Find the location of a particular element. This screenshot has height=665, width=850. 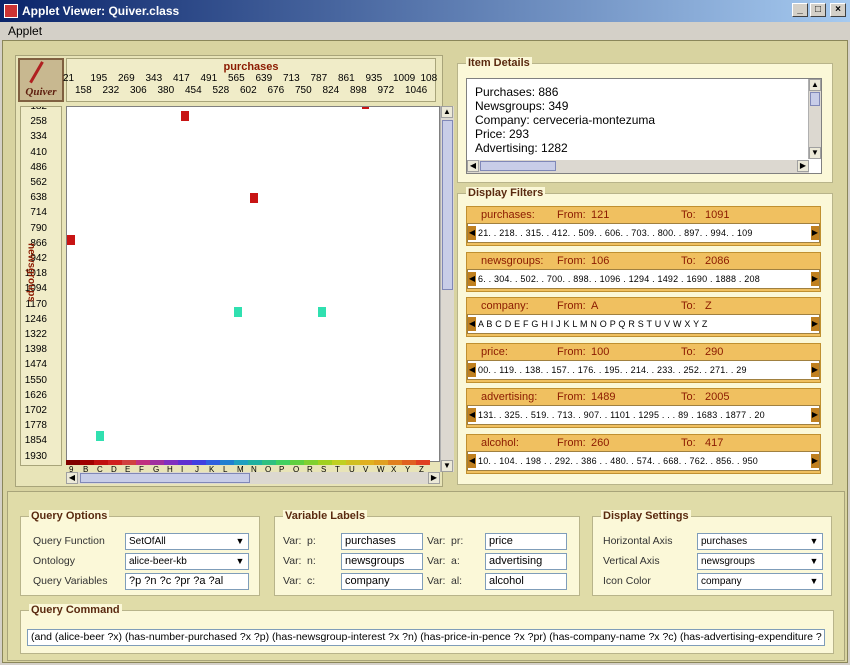

query-variables-input: ?p ?n ?c ?pr ?a ?al is located at coordinates (187, 581).